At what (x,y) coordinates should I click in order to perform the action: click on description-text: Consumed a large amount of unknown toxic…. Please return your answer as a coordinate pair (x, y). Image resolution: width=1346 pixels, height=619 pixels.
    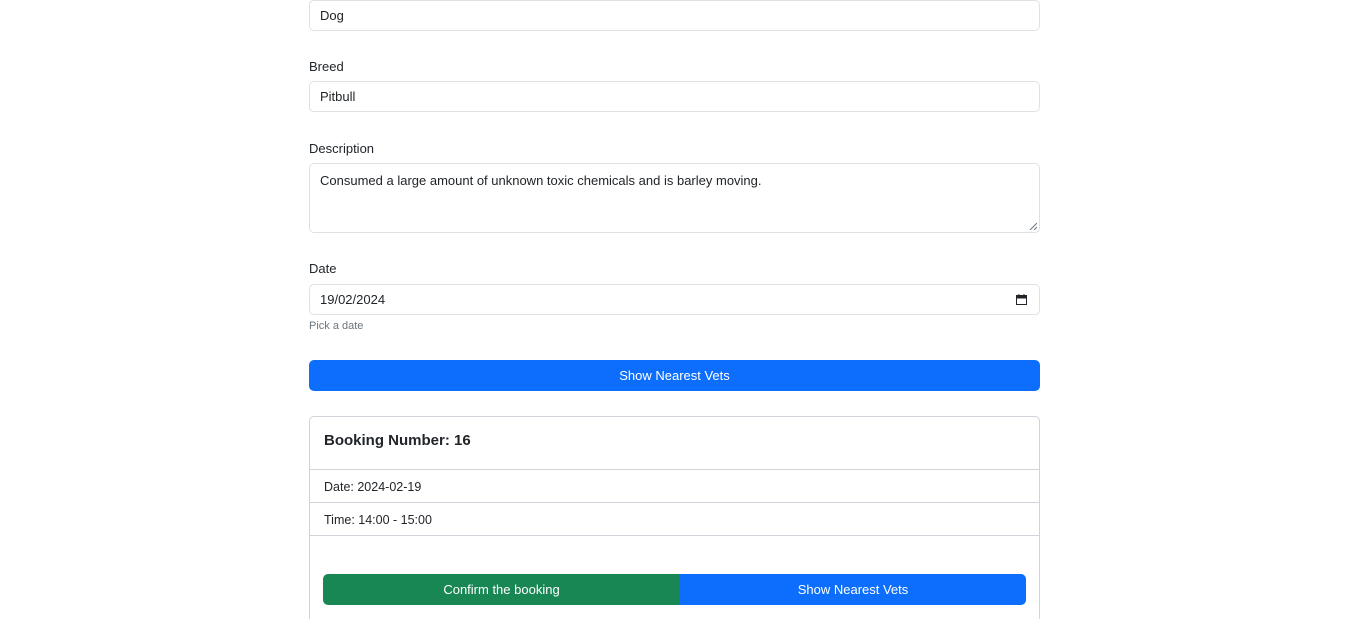
    Looking at the image, I should click on (541, 180).